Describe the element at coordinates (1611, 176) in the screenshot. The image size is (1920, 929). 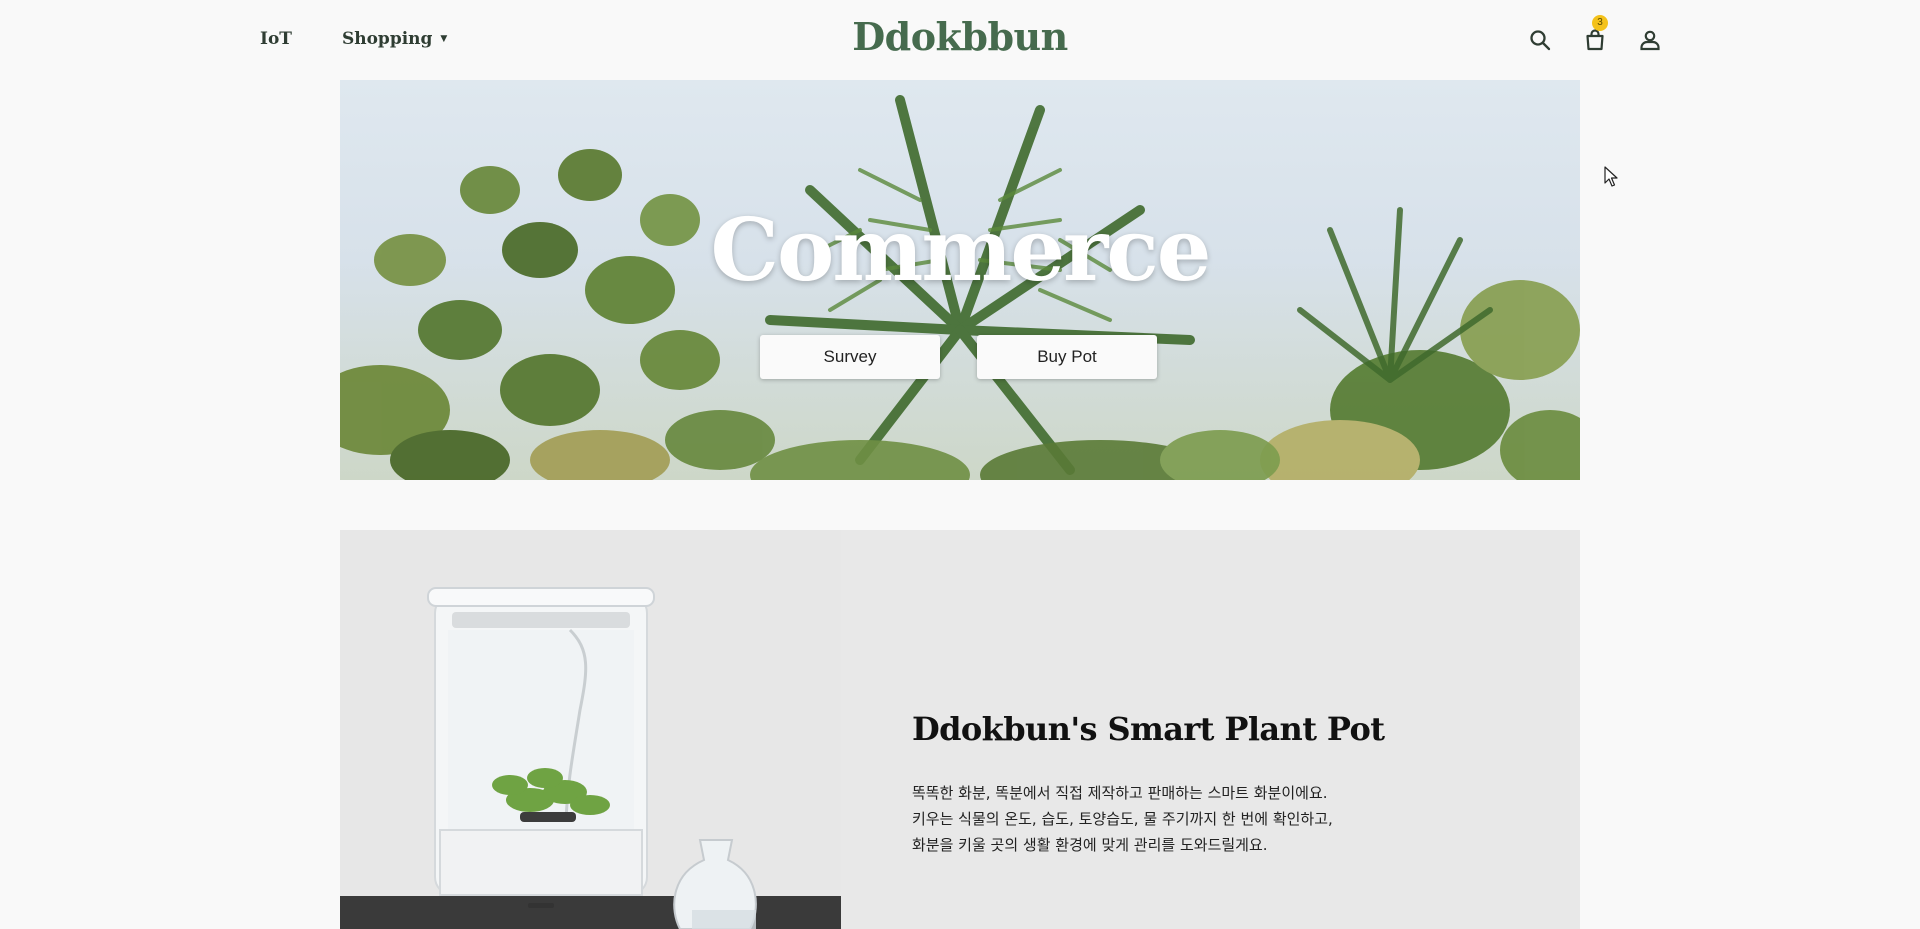
I see `mouse-cursor-icon` at that location.